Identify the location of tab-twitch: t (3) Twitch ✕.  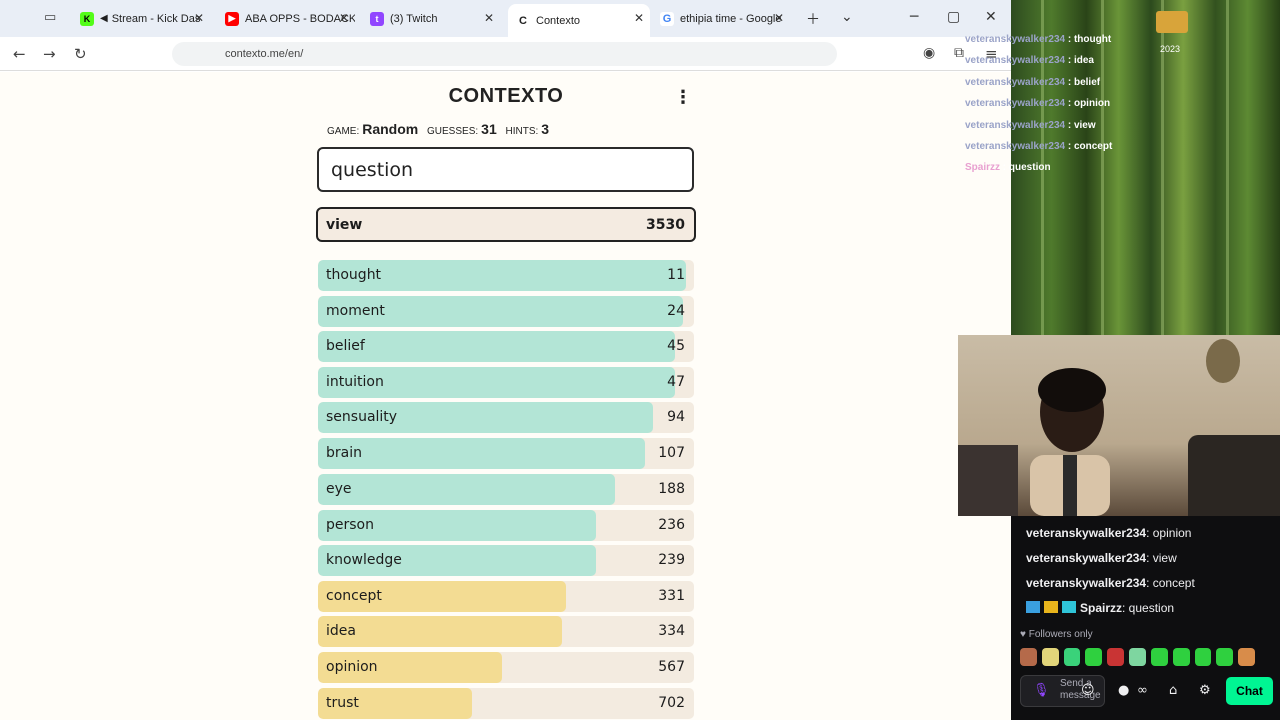
(435, 18).